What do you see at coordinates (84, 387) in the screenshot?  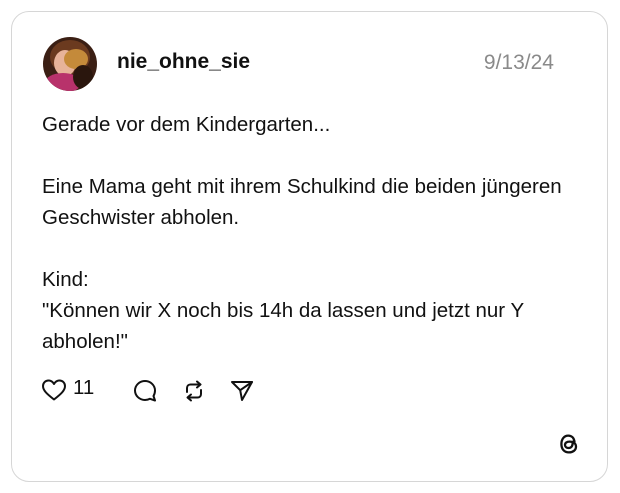 I see `like-count: 11` at bounding box center [84, 387].